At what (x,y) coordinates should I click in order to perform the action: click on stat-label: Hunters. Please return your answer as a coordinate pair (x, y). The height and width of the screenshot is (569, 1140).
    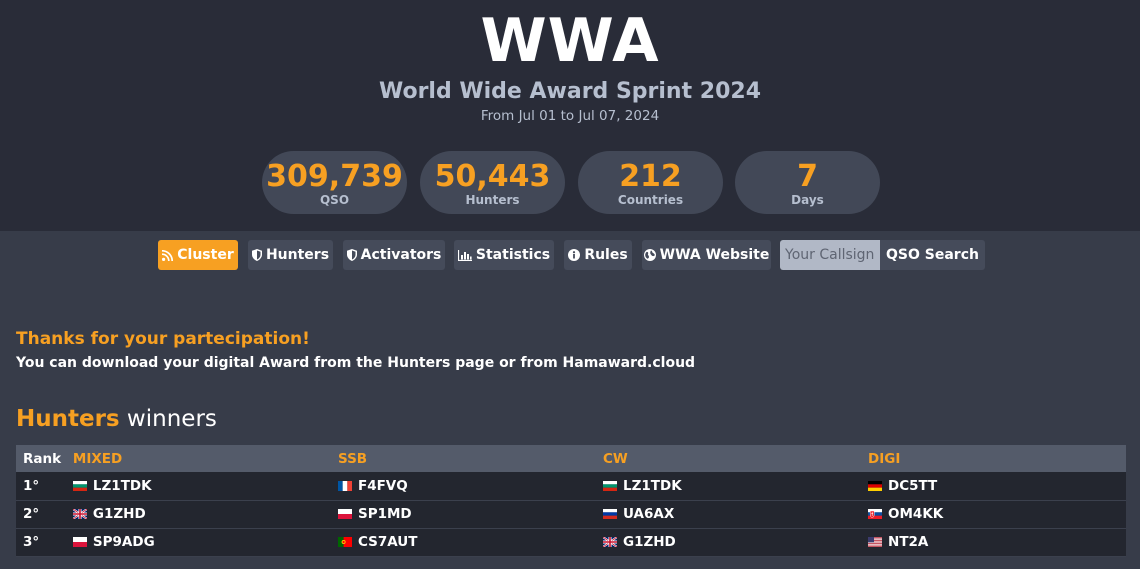
    Looking at the image, I should click on (492, 200).